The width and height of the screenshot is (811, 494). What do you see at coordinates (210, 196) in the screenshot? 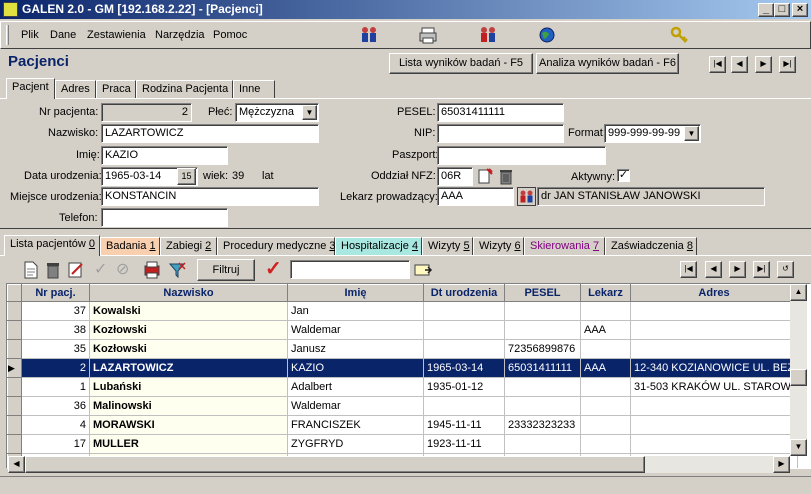
I see `miejsce-field: KONSTANCIN` at bounding box center [210, 196].